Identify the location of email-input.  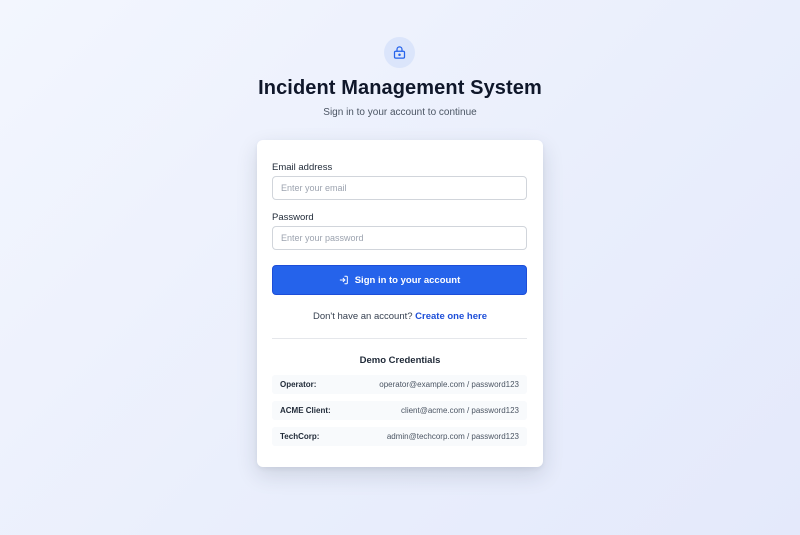
(399, 188).